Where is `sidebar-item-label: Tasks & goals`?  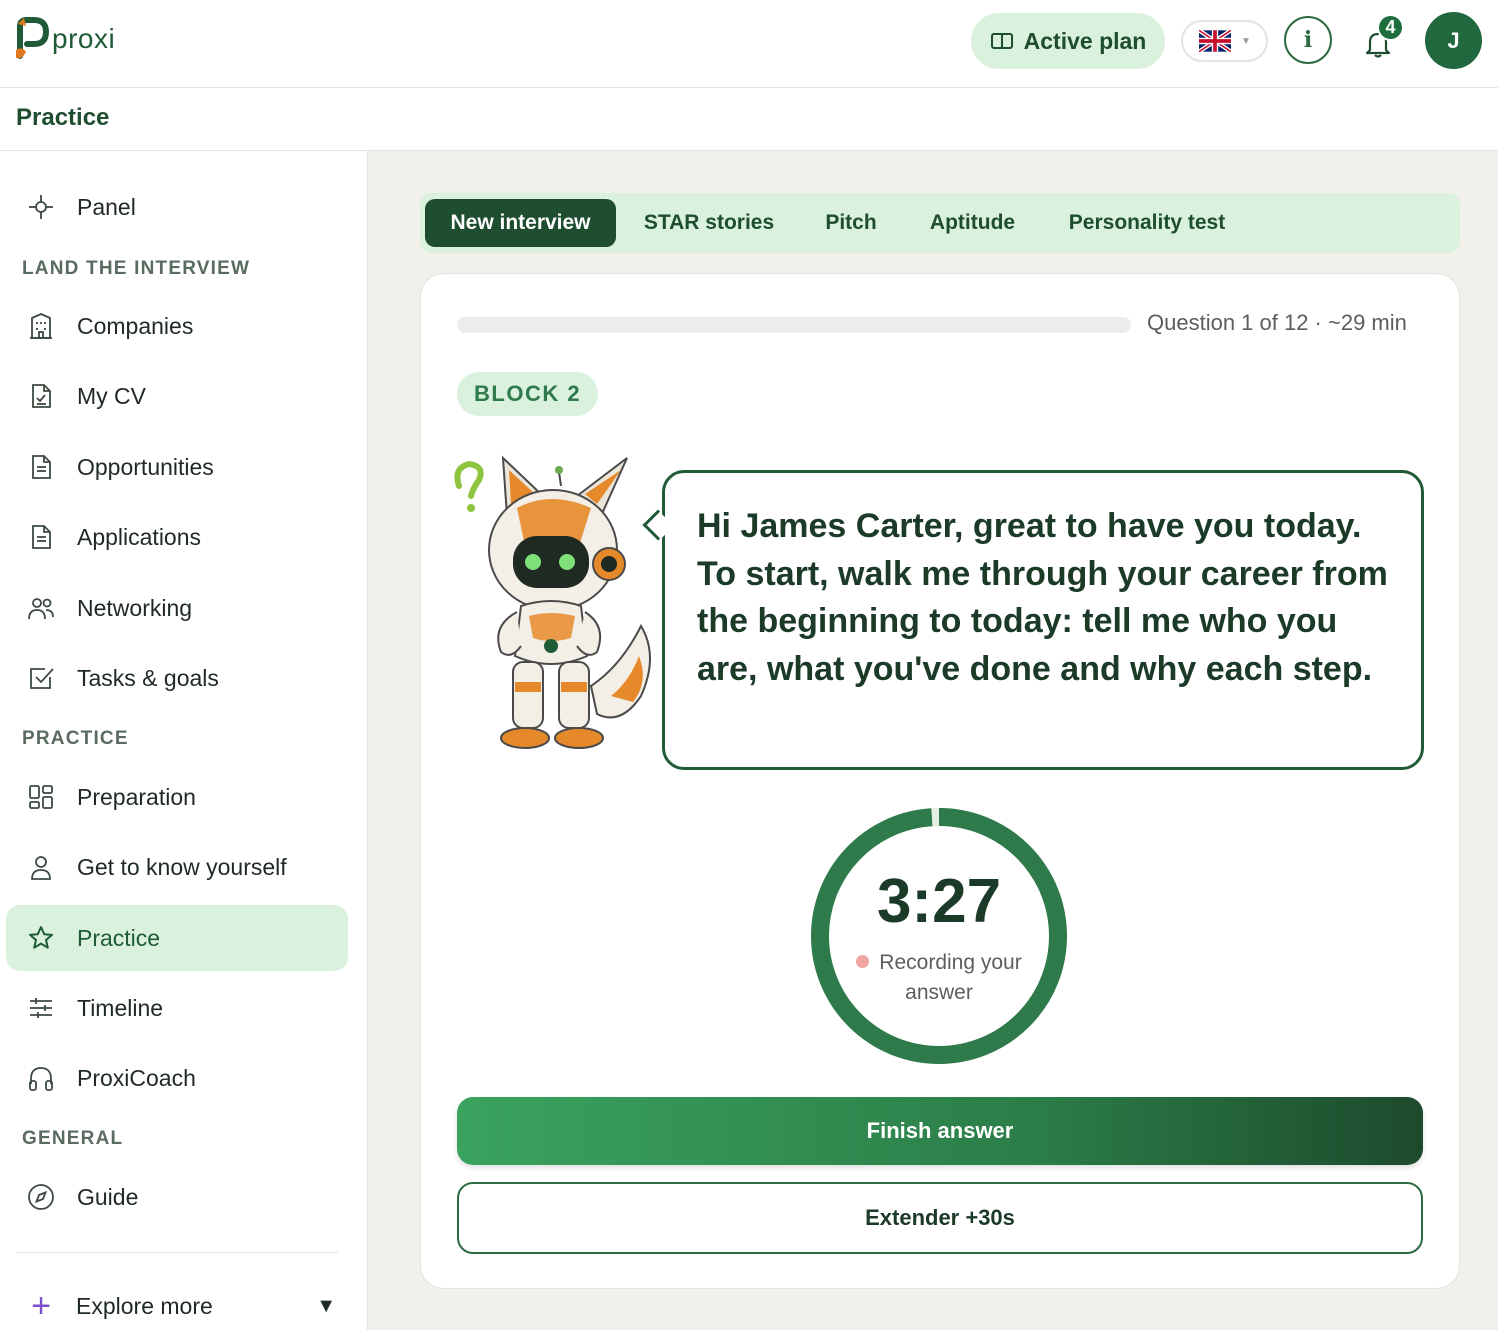 sidebar-item-label: Tasks & goals is located at coordinates (148, 677).